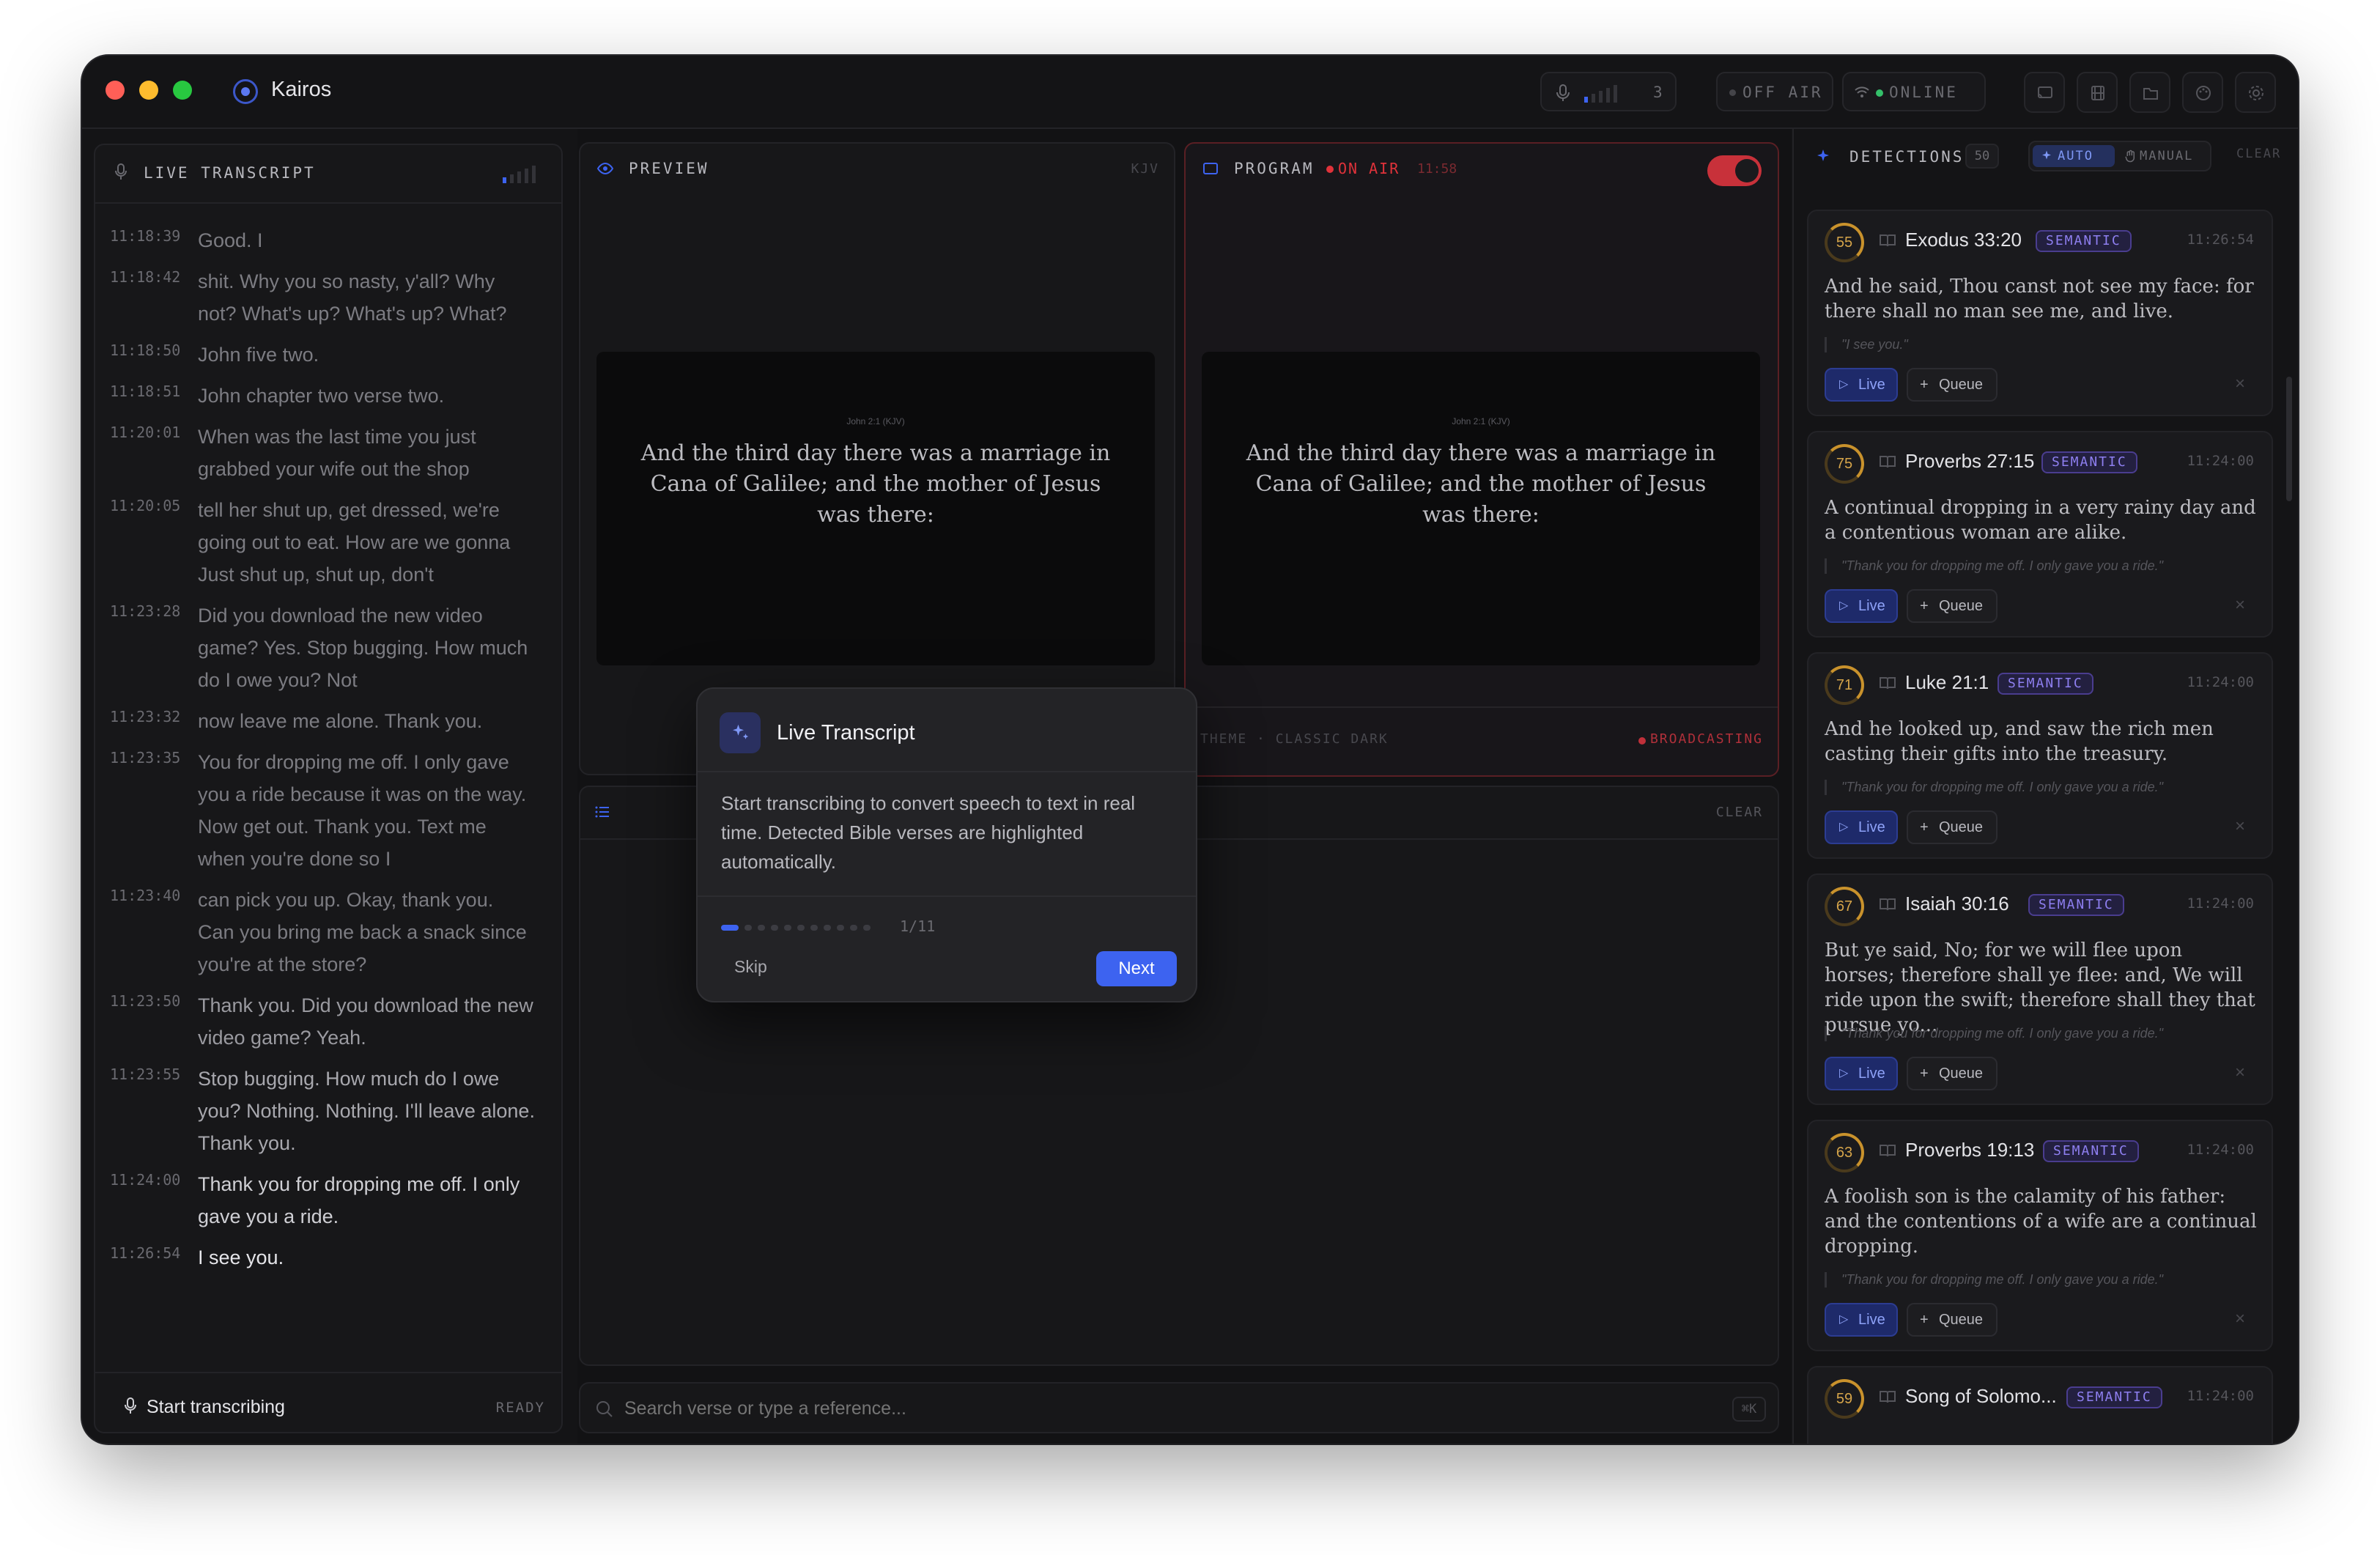 The image size is (2380, 1555). What do you see at coordinates (1294, 739) in the screenshot?
I see `theme-label: THEME · CLASSIC DARK` at bounding box center [1294, 739].